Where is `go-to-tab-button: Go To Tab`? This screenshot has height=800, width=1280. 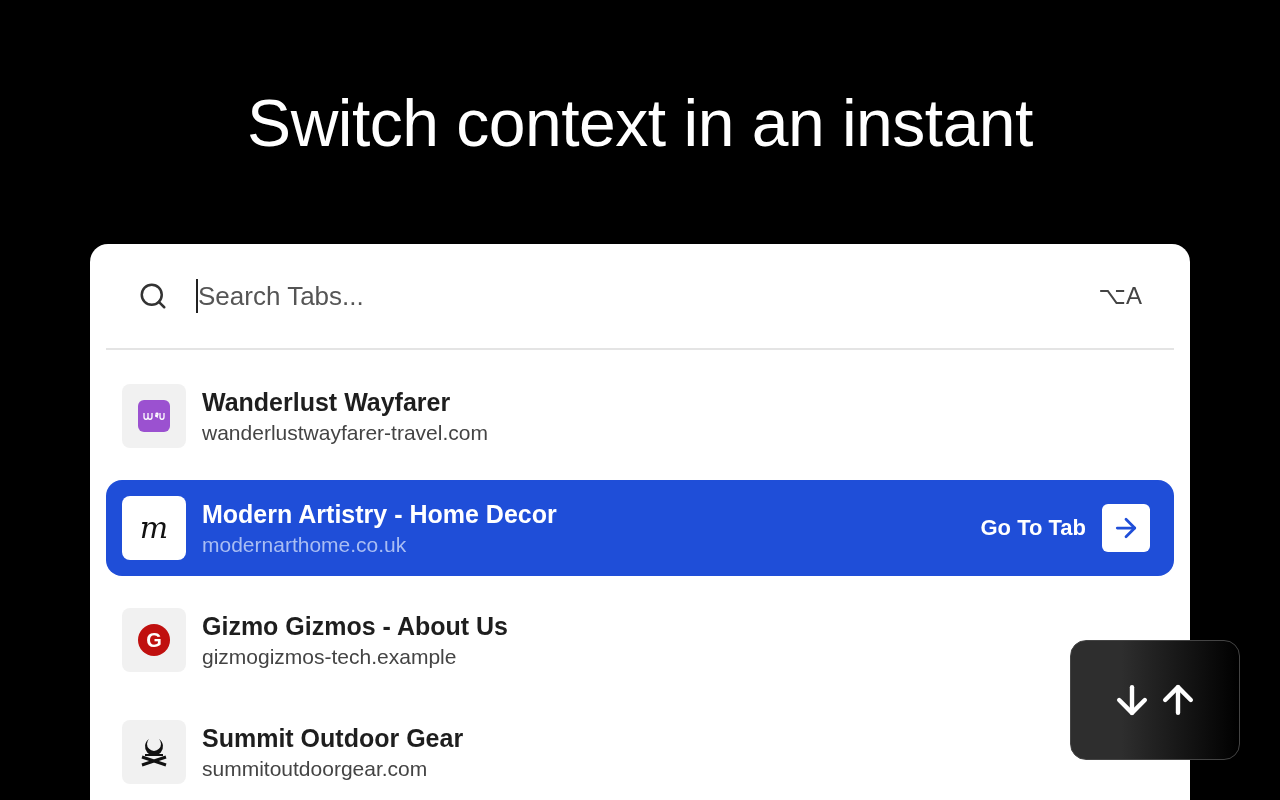 go-to-tab-button: Go To Tab is located at coordinates (1065, 528).